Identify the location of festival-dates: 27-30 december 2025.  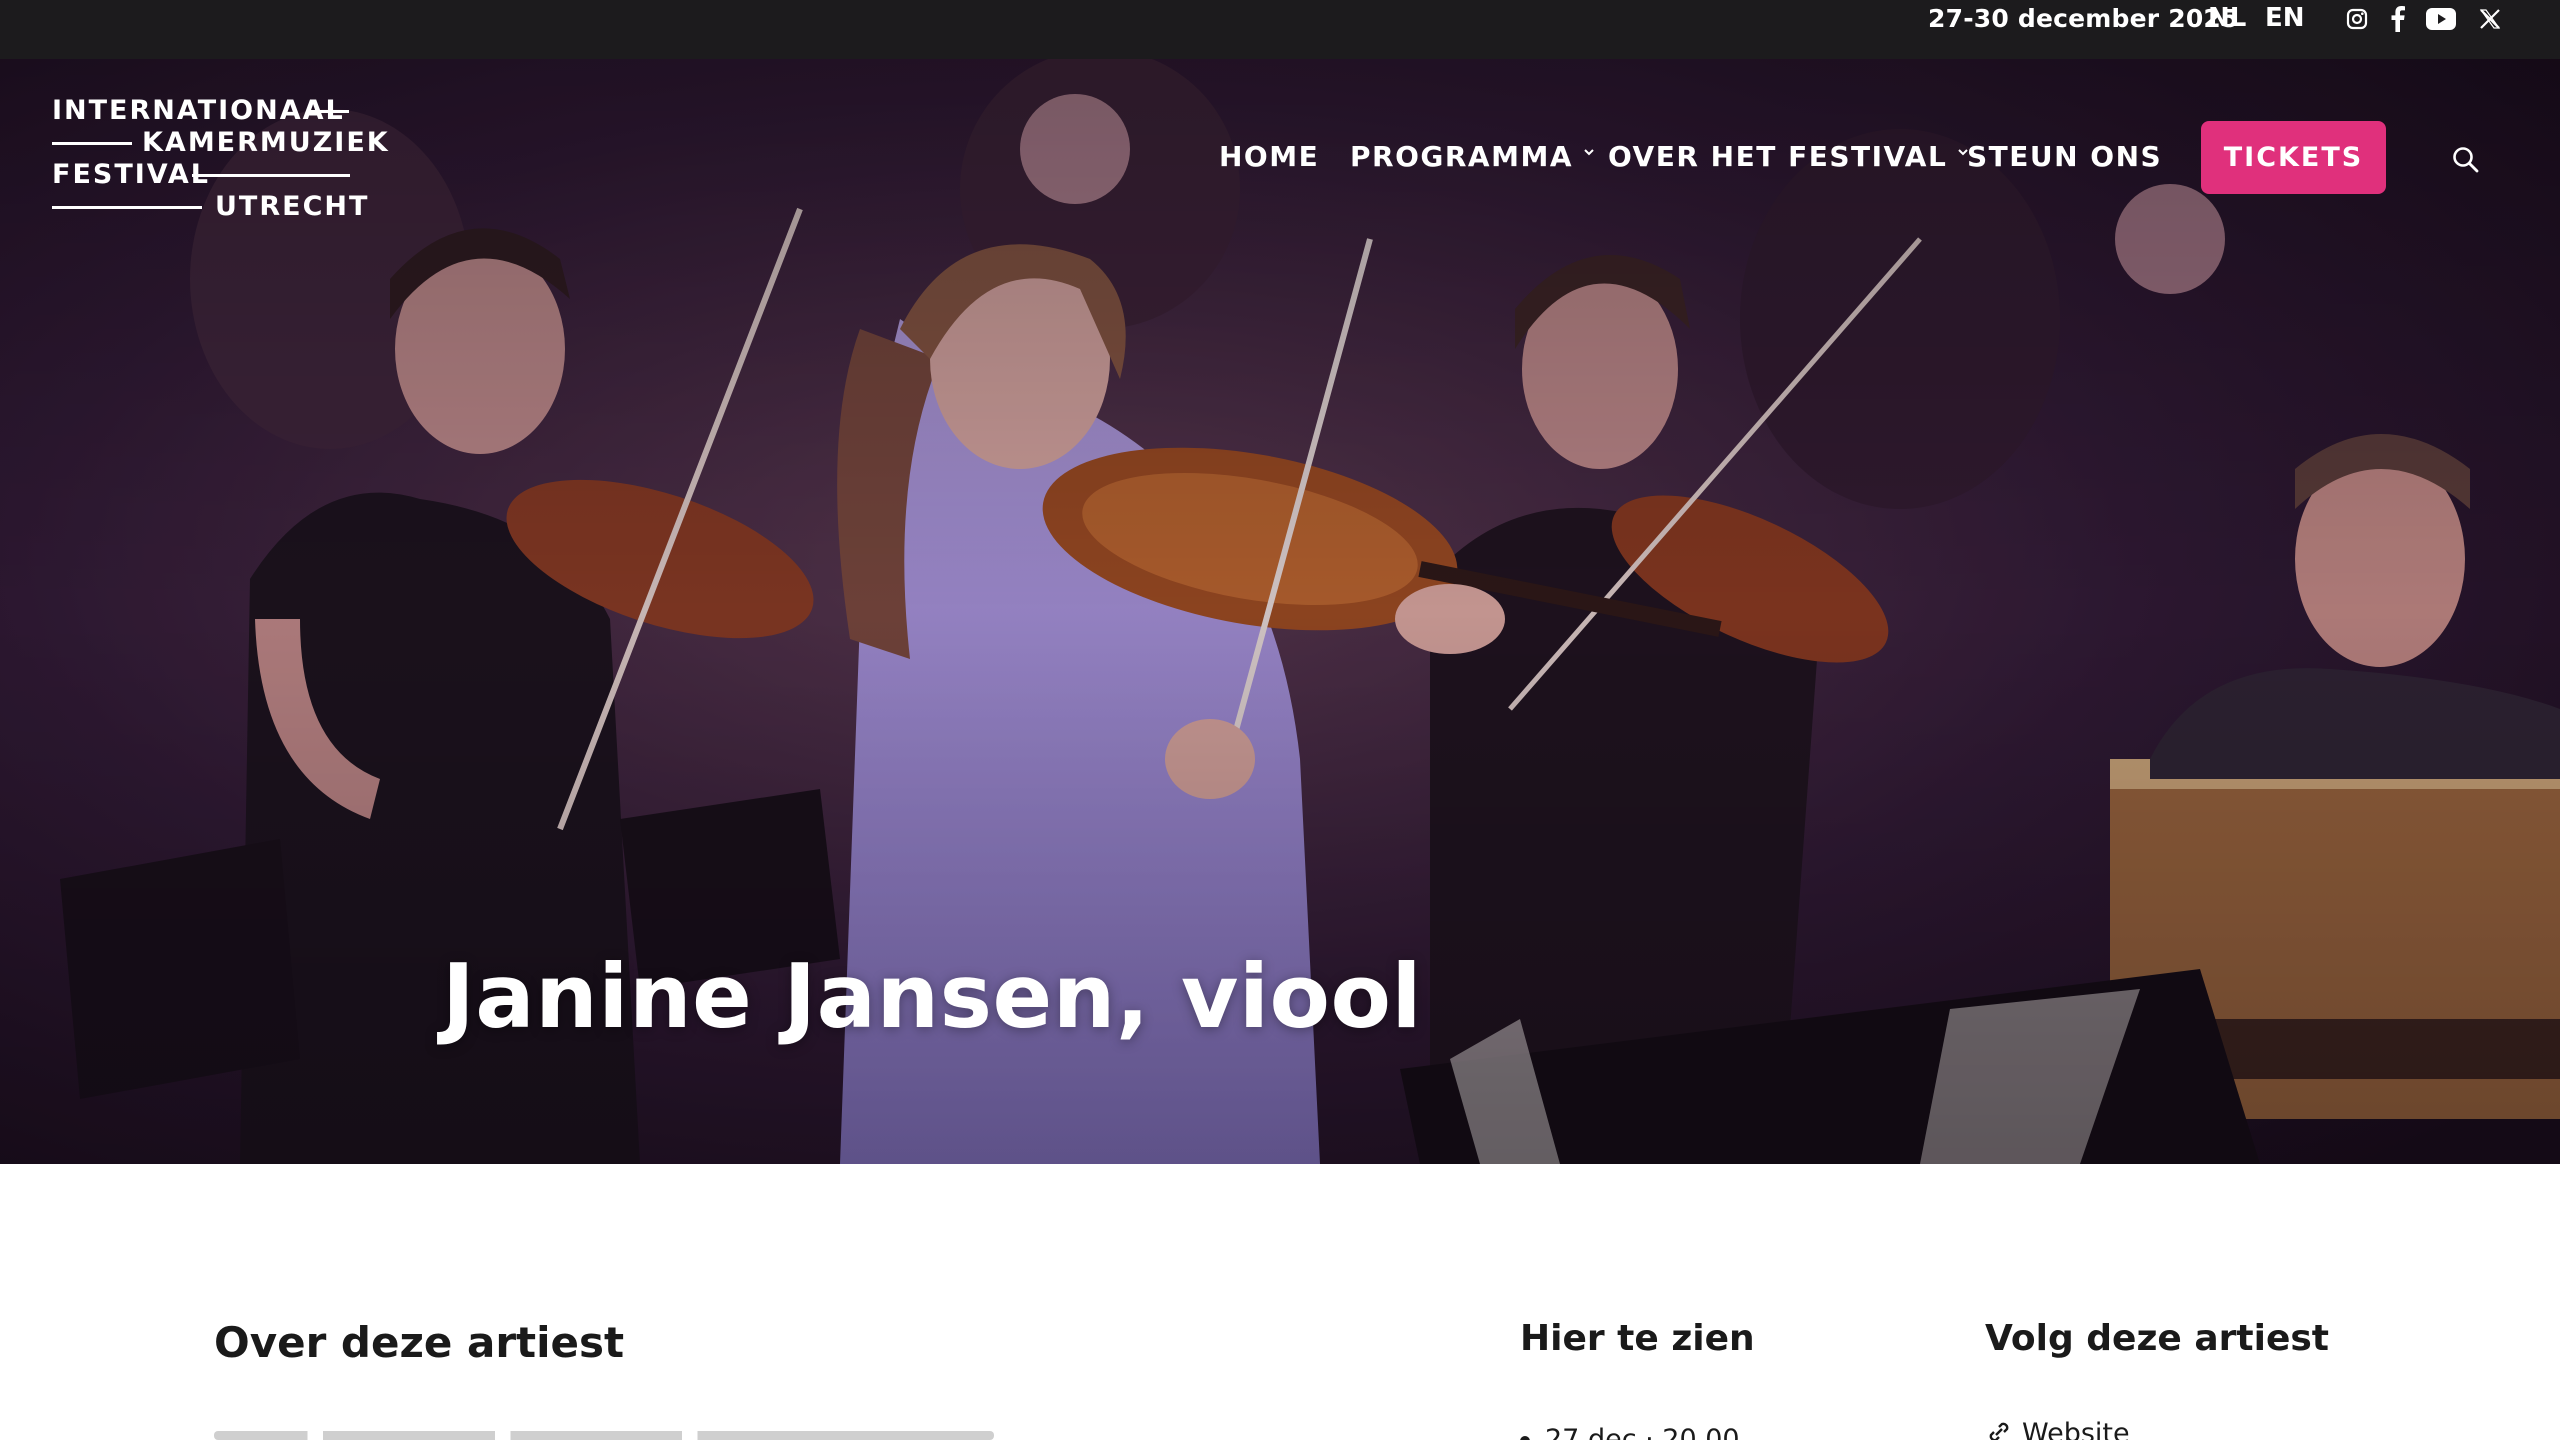
(2083, 18).